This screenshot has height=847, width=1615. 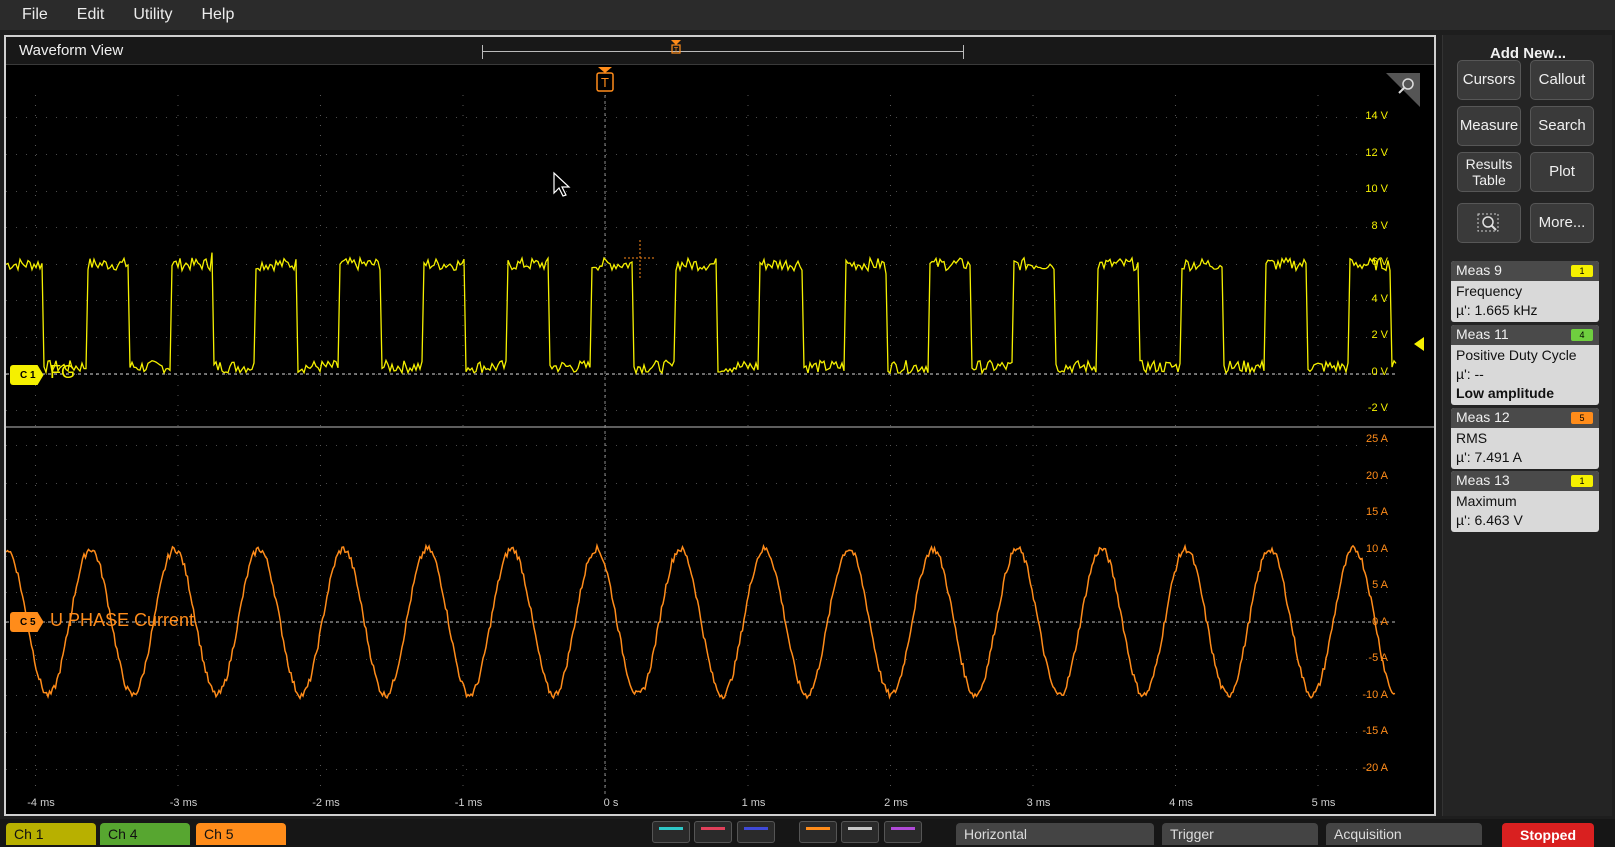 What do you see at coordinates (1375, 731) in the screenshot?
I see `c5-y-tick: -15 A` at bounding box center [1375, 731].